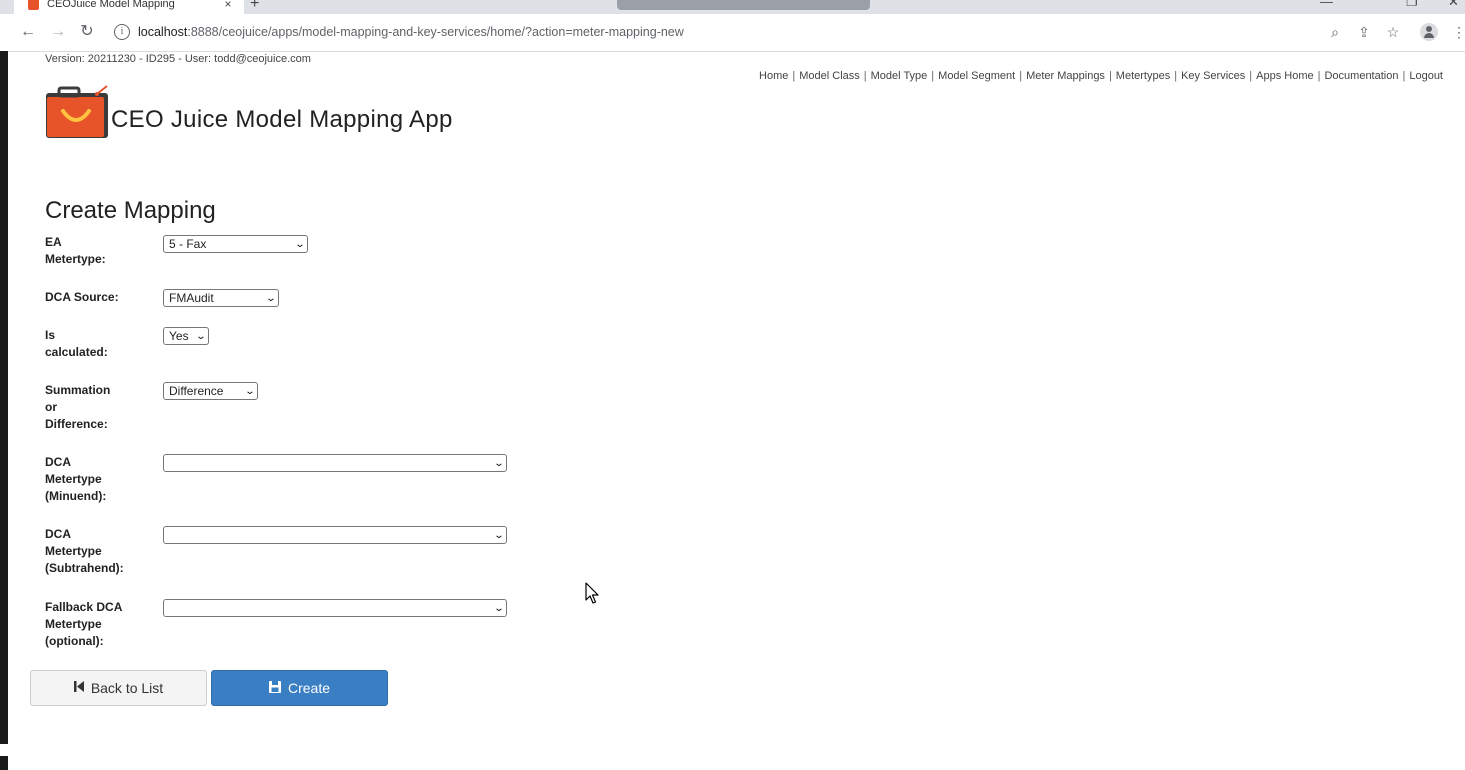 This screenshot has height=770, width=1465. What do you see at coordinates (76, 479) in the screenshot?
I see `label-dca-metertype-minuend: DCA Metertype (Minuend):` at bounding box center [76, 479].